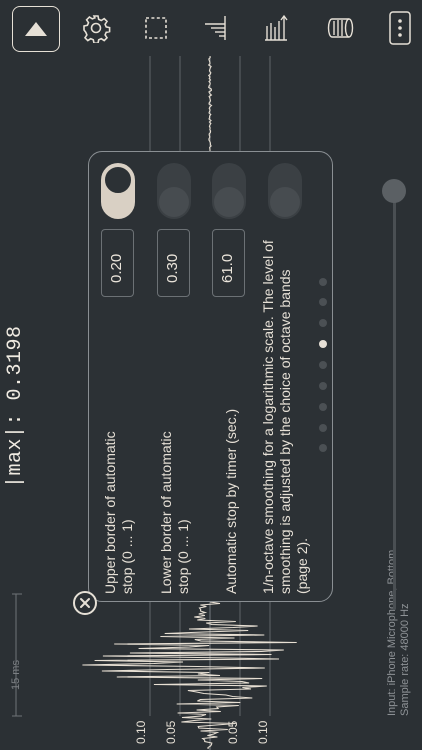  I want to click on record-button, so click(340, 28).